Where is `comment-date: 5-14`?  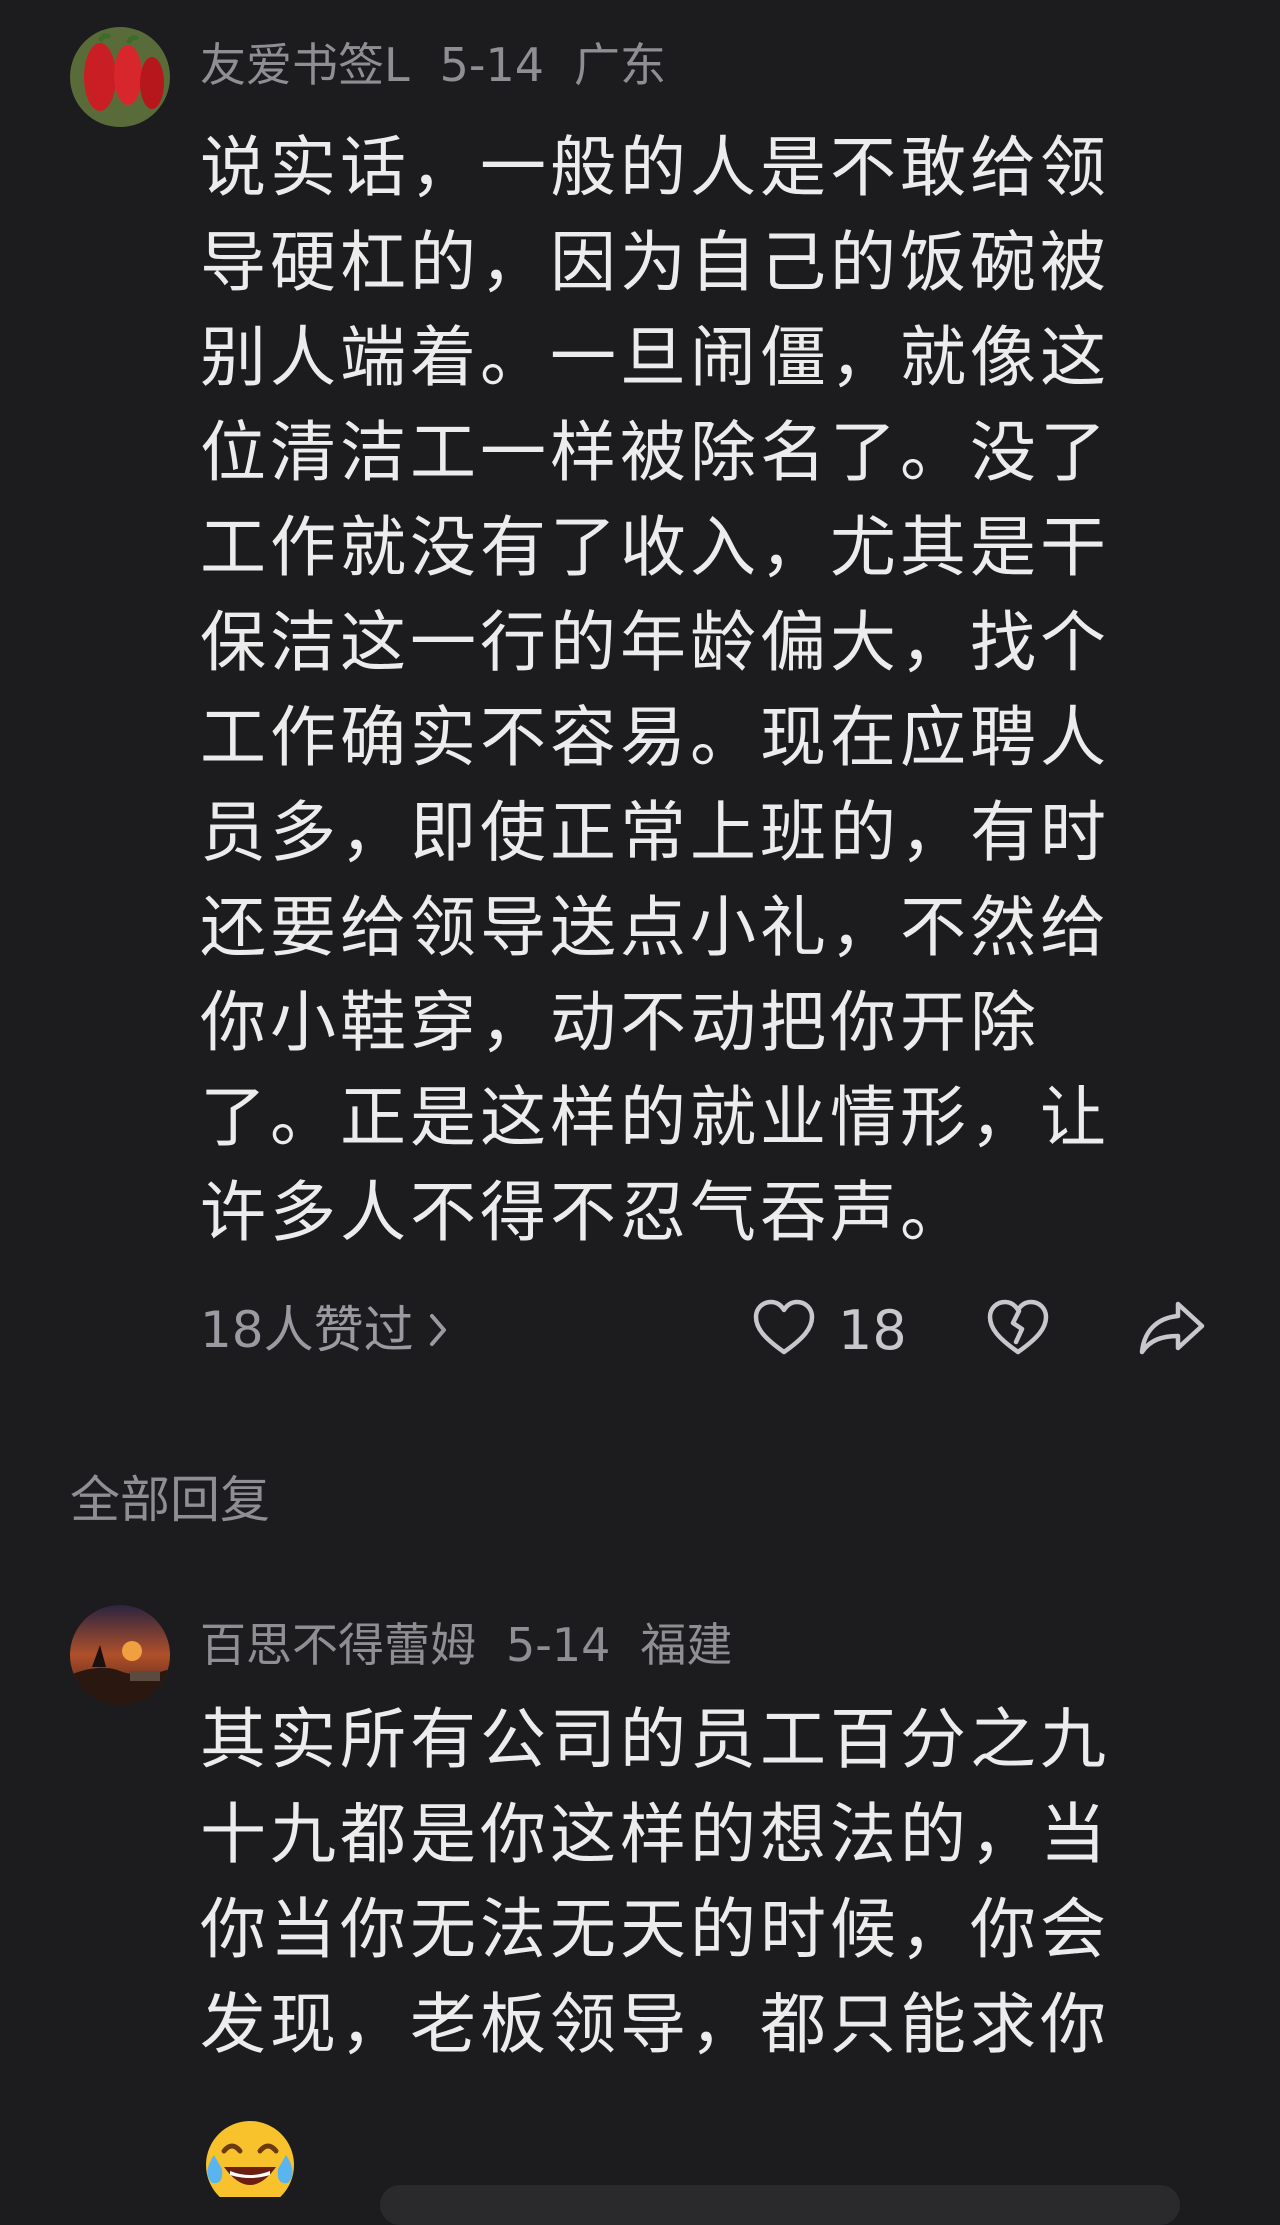 comment-date: 5-14 is located at coordinates (492, 65).